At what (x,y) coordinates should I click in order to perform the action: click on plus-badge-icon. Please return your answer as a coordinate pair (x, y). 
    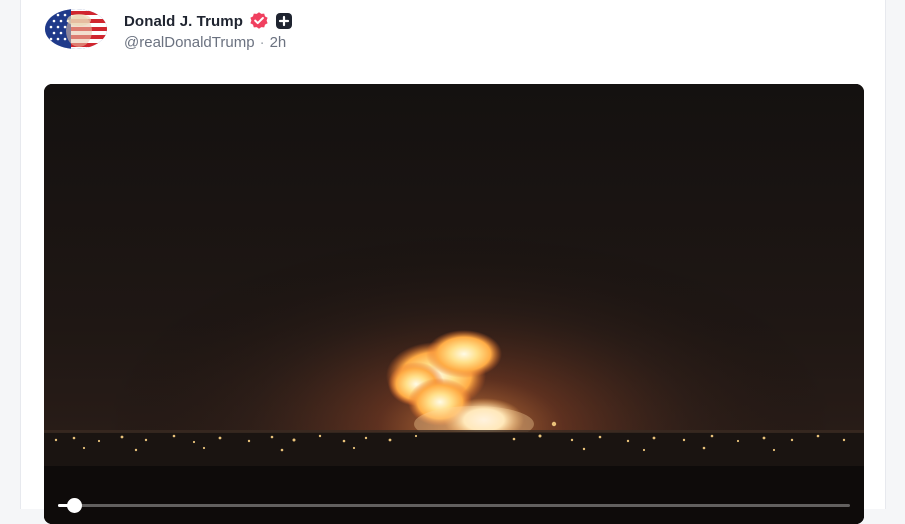
    Looking at the image, I should click on (284, 21).